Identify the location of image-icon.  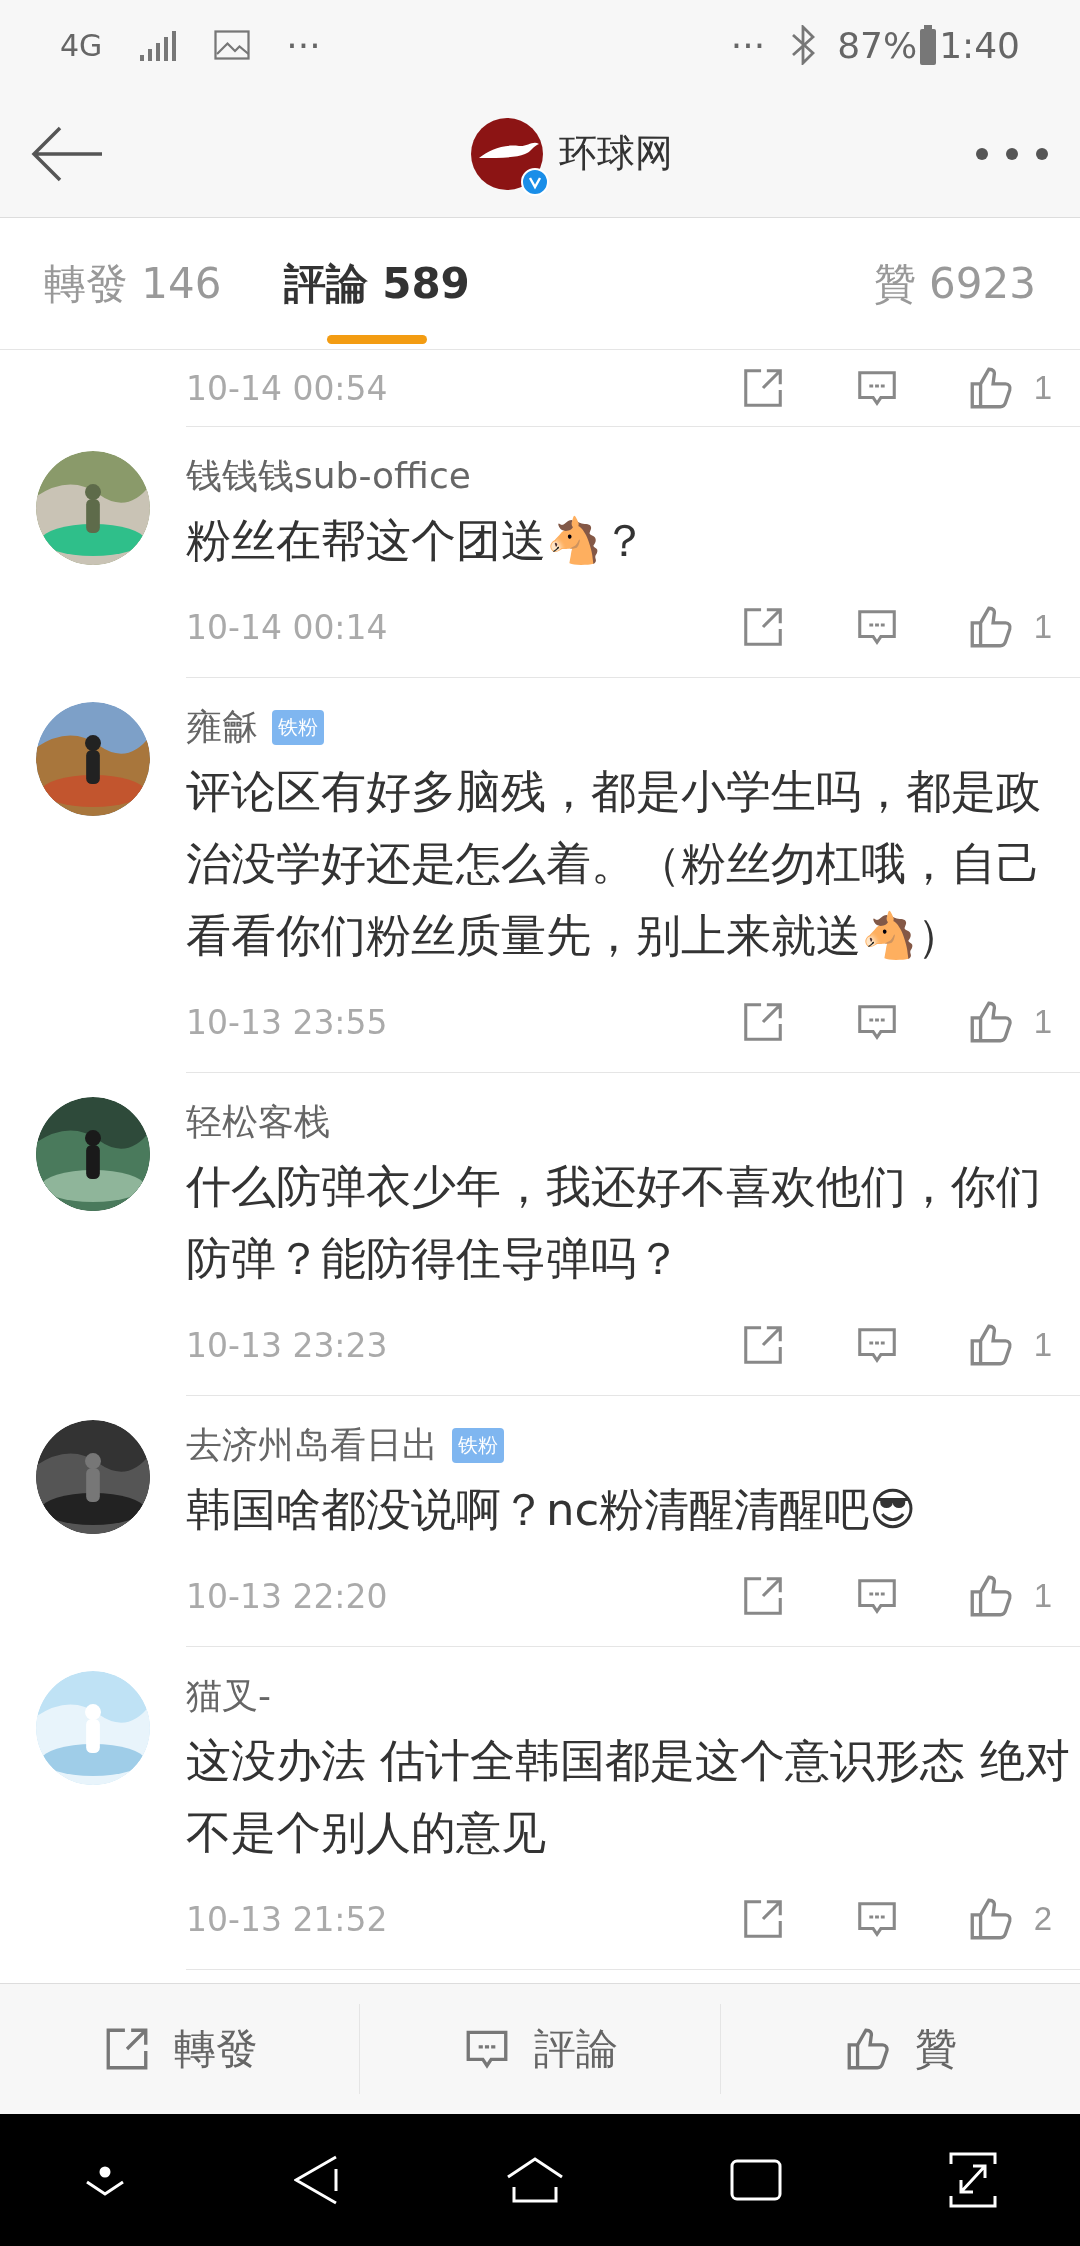
(232, 45).